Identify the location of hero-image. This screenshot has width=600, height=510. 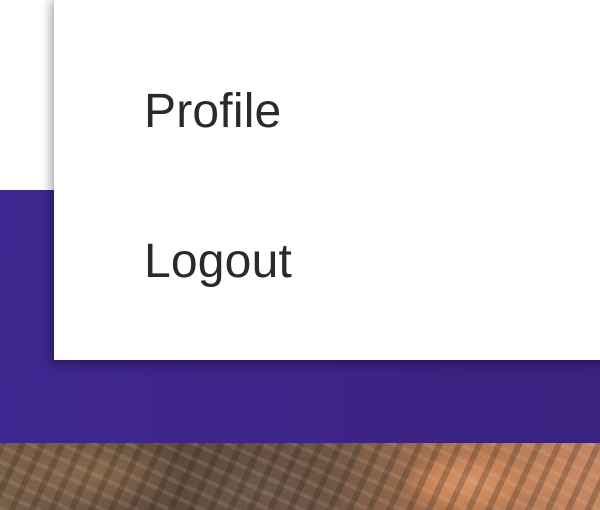
(300, 476).